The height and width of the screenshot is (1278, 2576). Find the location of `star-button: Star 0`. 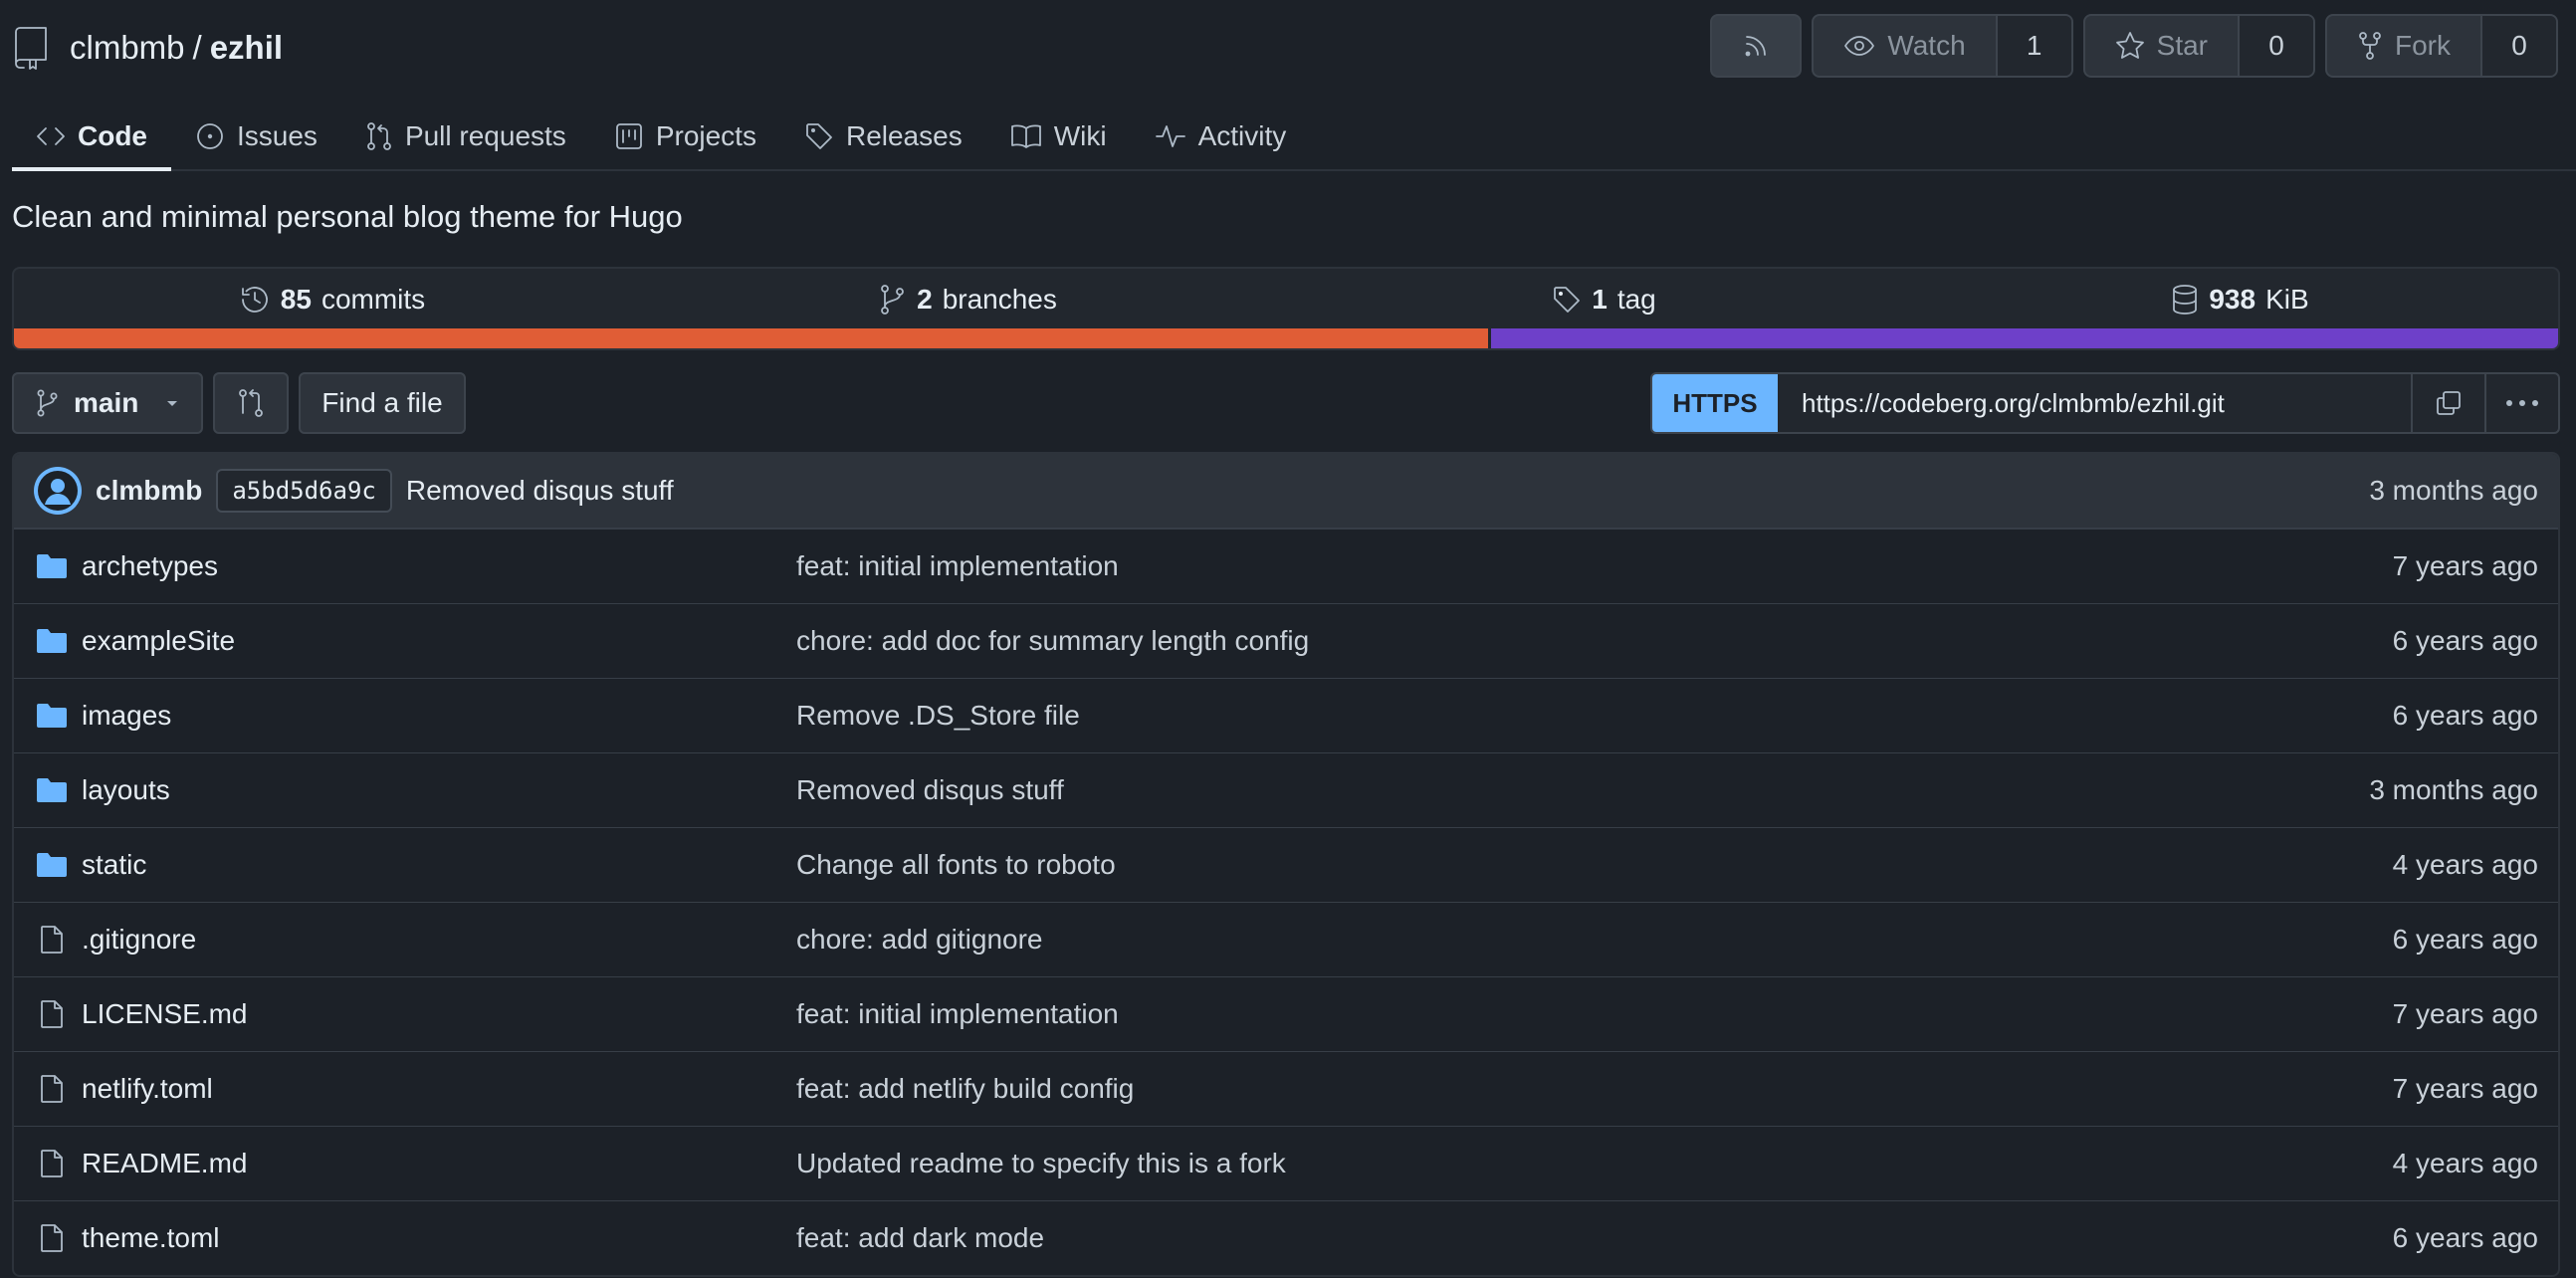

star-button: Star 0 is located at coordinates (2198, 46).